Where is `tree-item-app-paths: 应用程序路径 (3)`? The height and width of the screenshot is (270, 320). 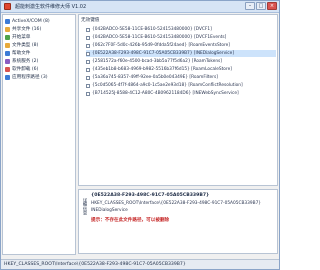 tree-item-app-paths: 应用程序路径 (3) is located at coordinates (40, 77).